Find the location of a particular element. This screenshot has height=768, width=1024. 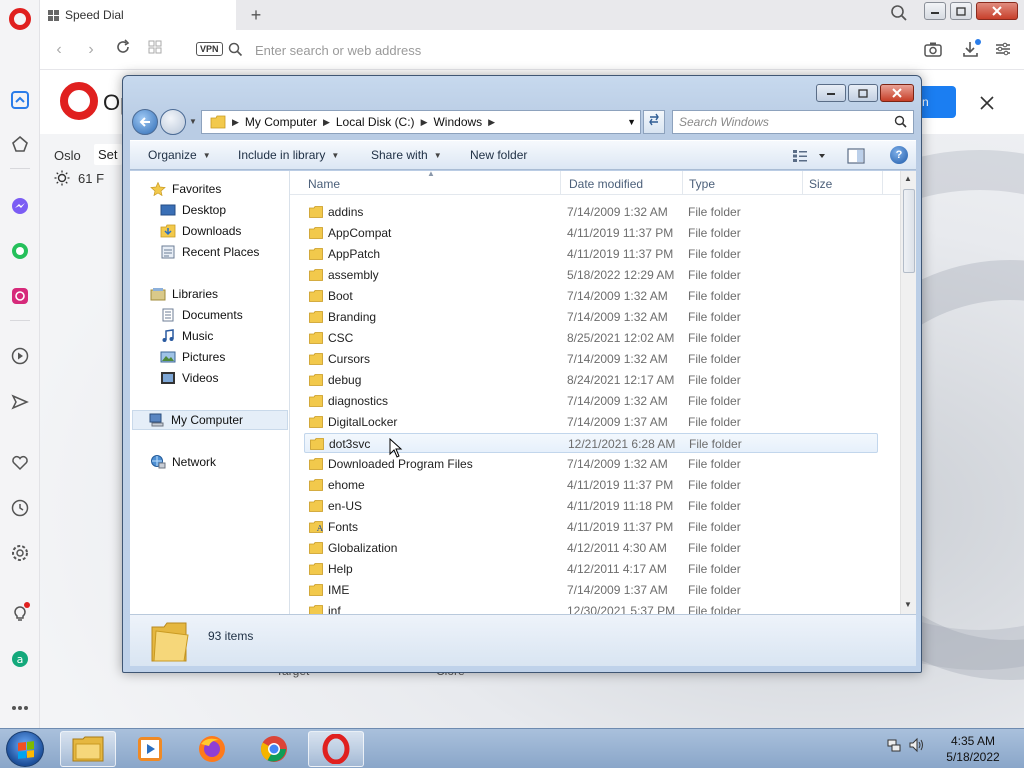

taskbar-firefox-button is located at coordinates (212, 749).